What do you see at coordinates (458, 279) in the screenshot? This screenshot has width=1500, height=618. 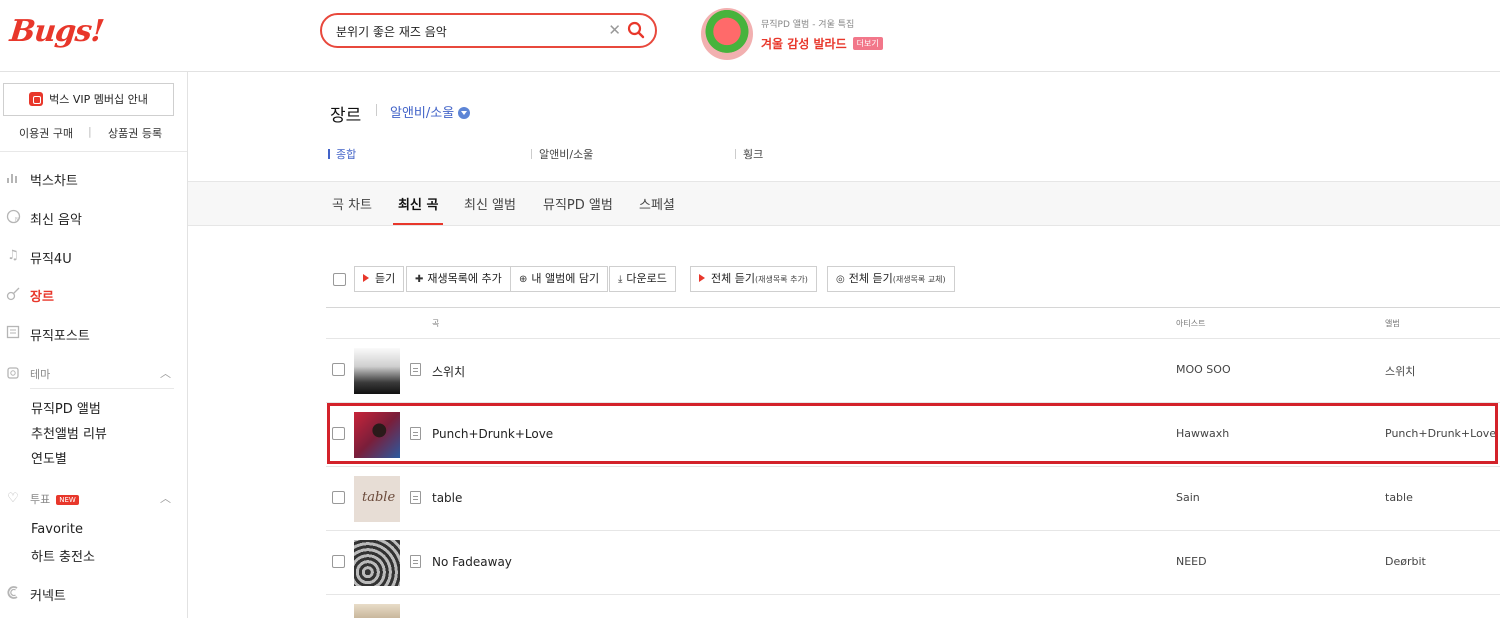 I see `add-to-playlist-button: ✚ 재생목록에 추가` at bounding box center [458, 279].